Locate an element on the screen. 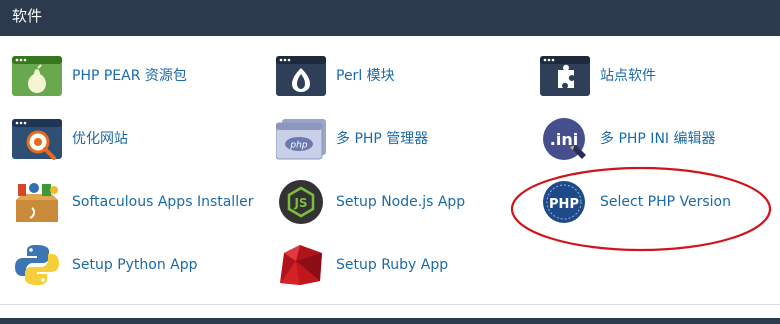 This screenshot has width=780, height=324. php-ini-icon: .ini is located at coordinates (565, 139).